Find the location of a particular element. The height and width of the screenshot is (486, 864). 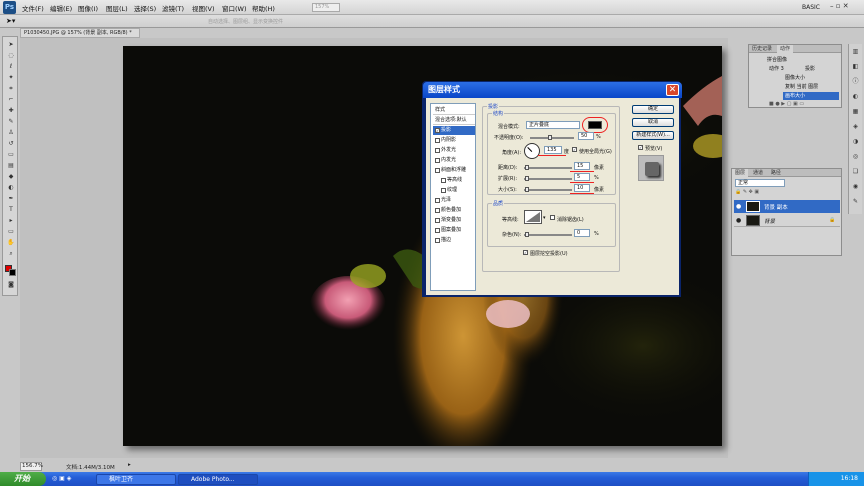

lasso-tool-icon: ℓ is located at coordinates (11, 67).